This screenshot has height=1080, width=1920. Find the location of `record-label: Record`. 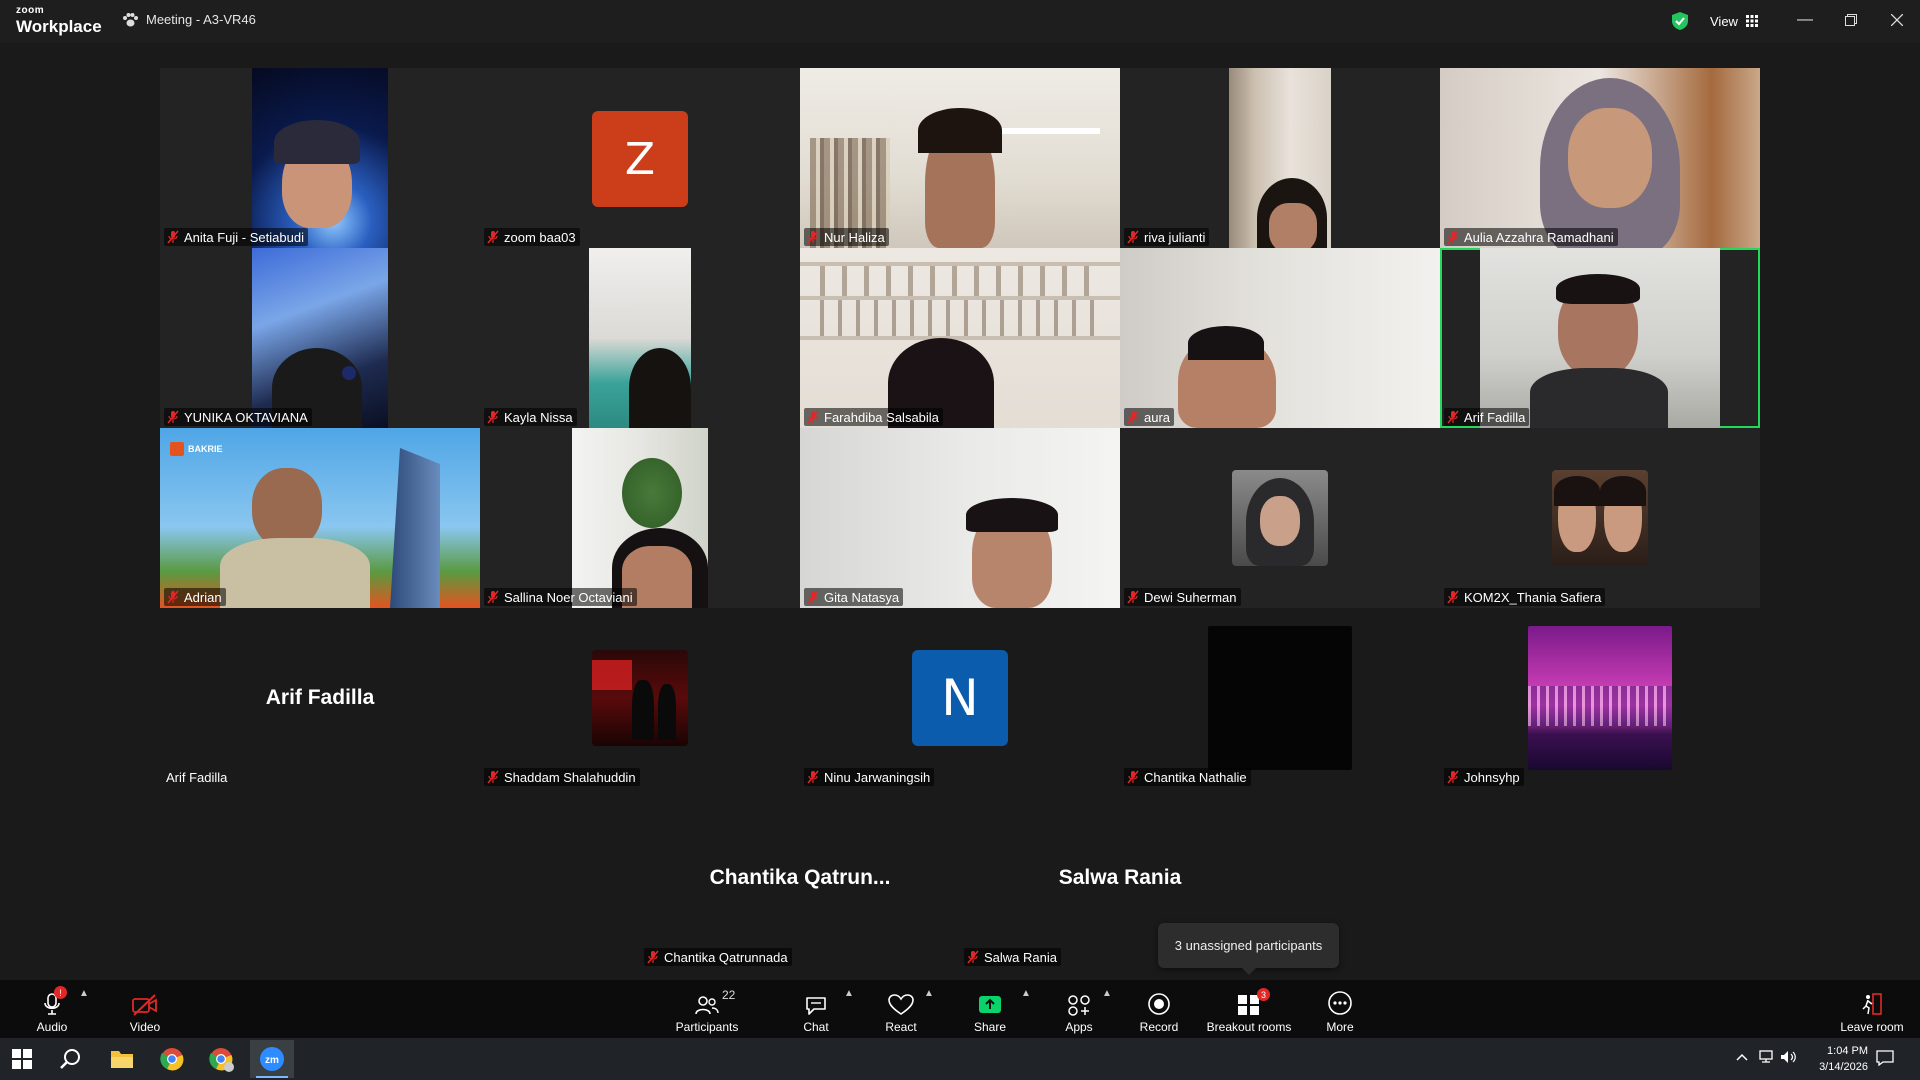

record-label: Record is located at coordinates (1159, 1027).